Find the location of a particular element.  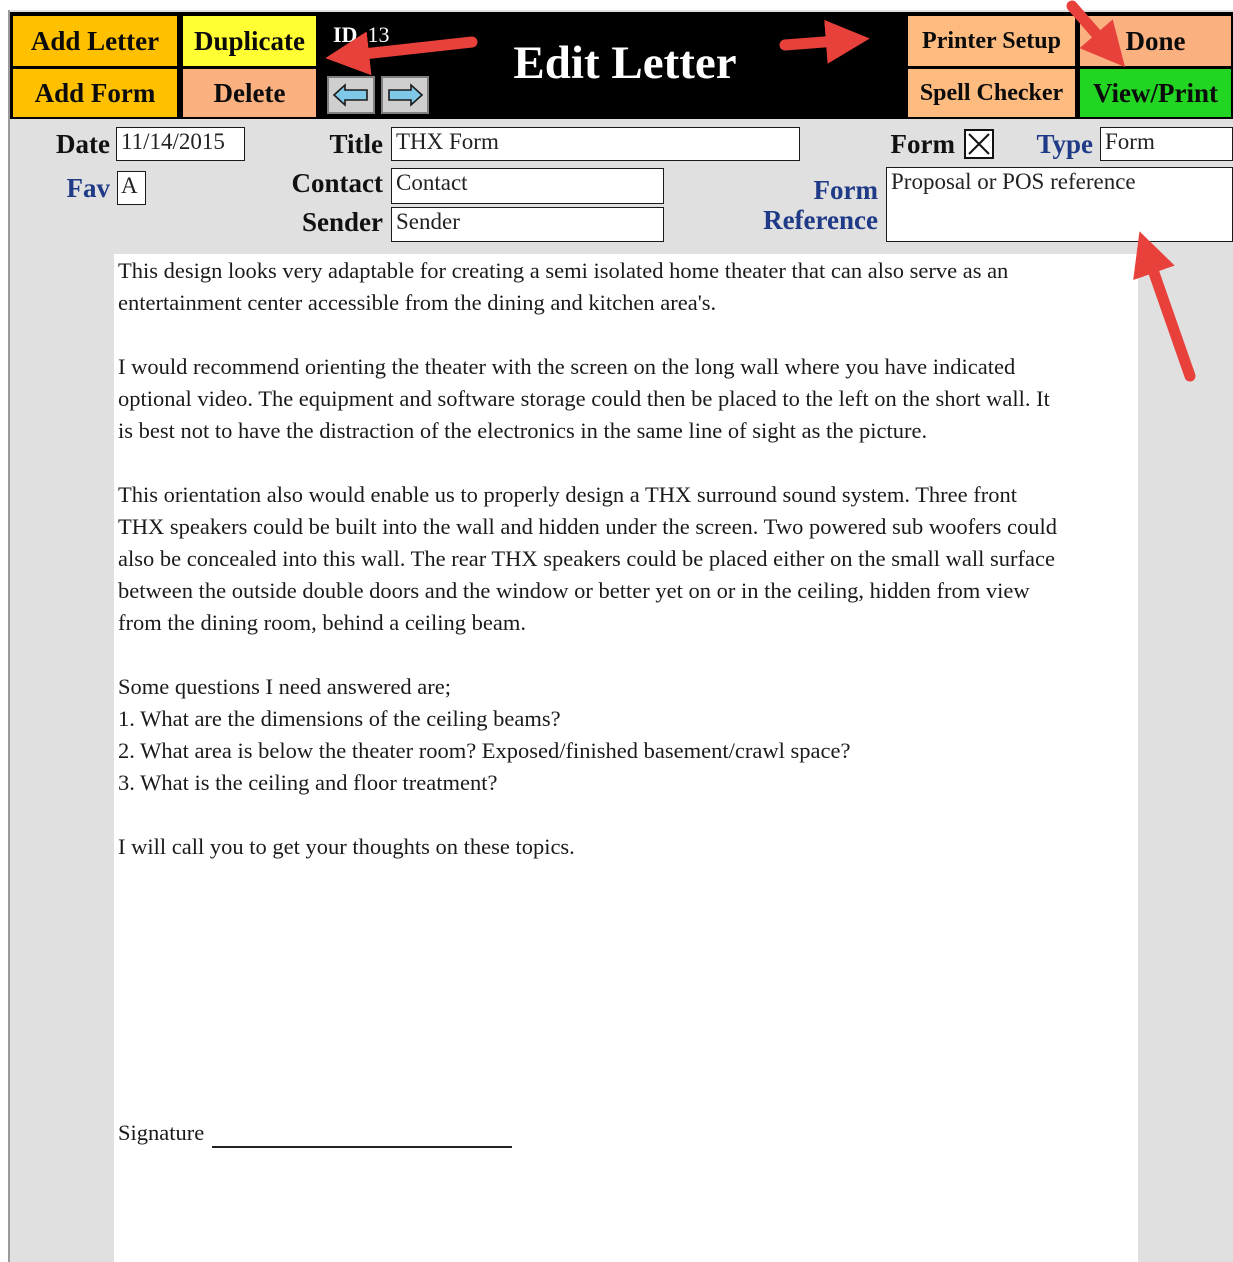

sender-field: Sender is located at coordinates (527, 224).